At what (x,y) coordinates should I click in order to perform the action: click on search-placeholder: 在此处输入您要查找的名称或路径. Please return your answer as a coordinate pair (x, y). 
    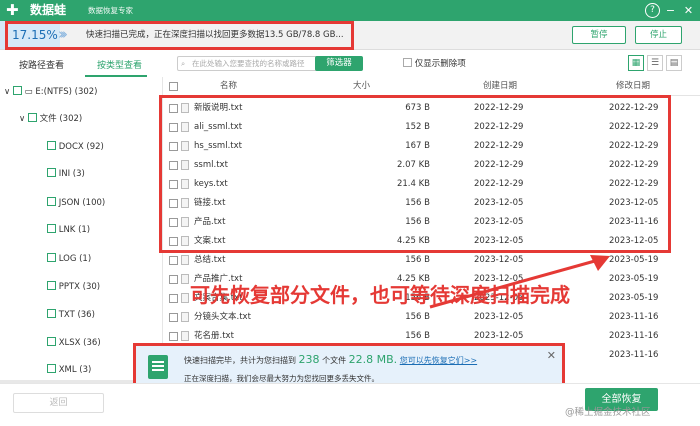
    Looking at the image, I should click on (248, 63).